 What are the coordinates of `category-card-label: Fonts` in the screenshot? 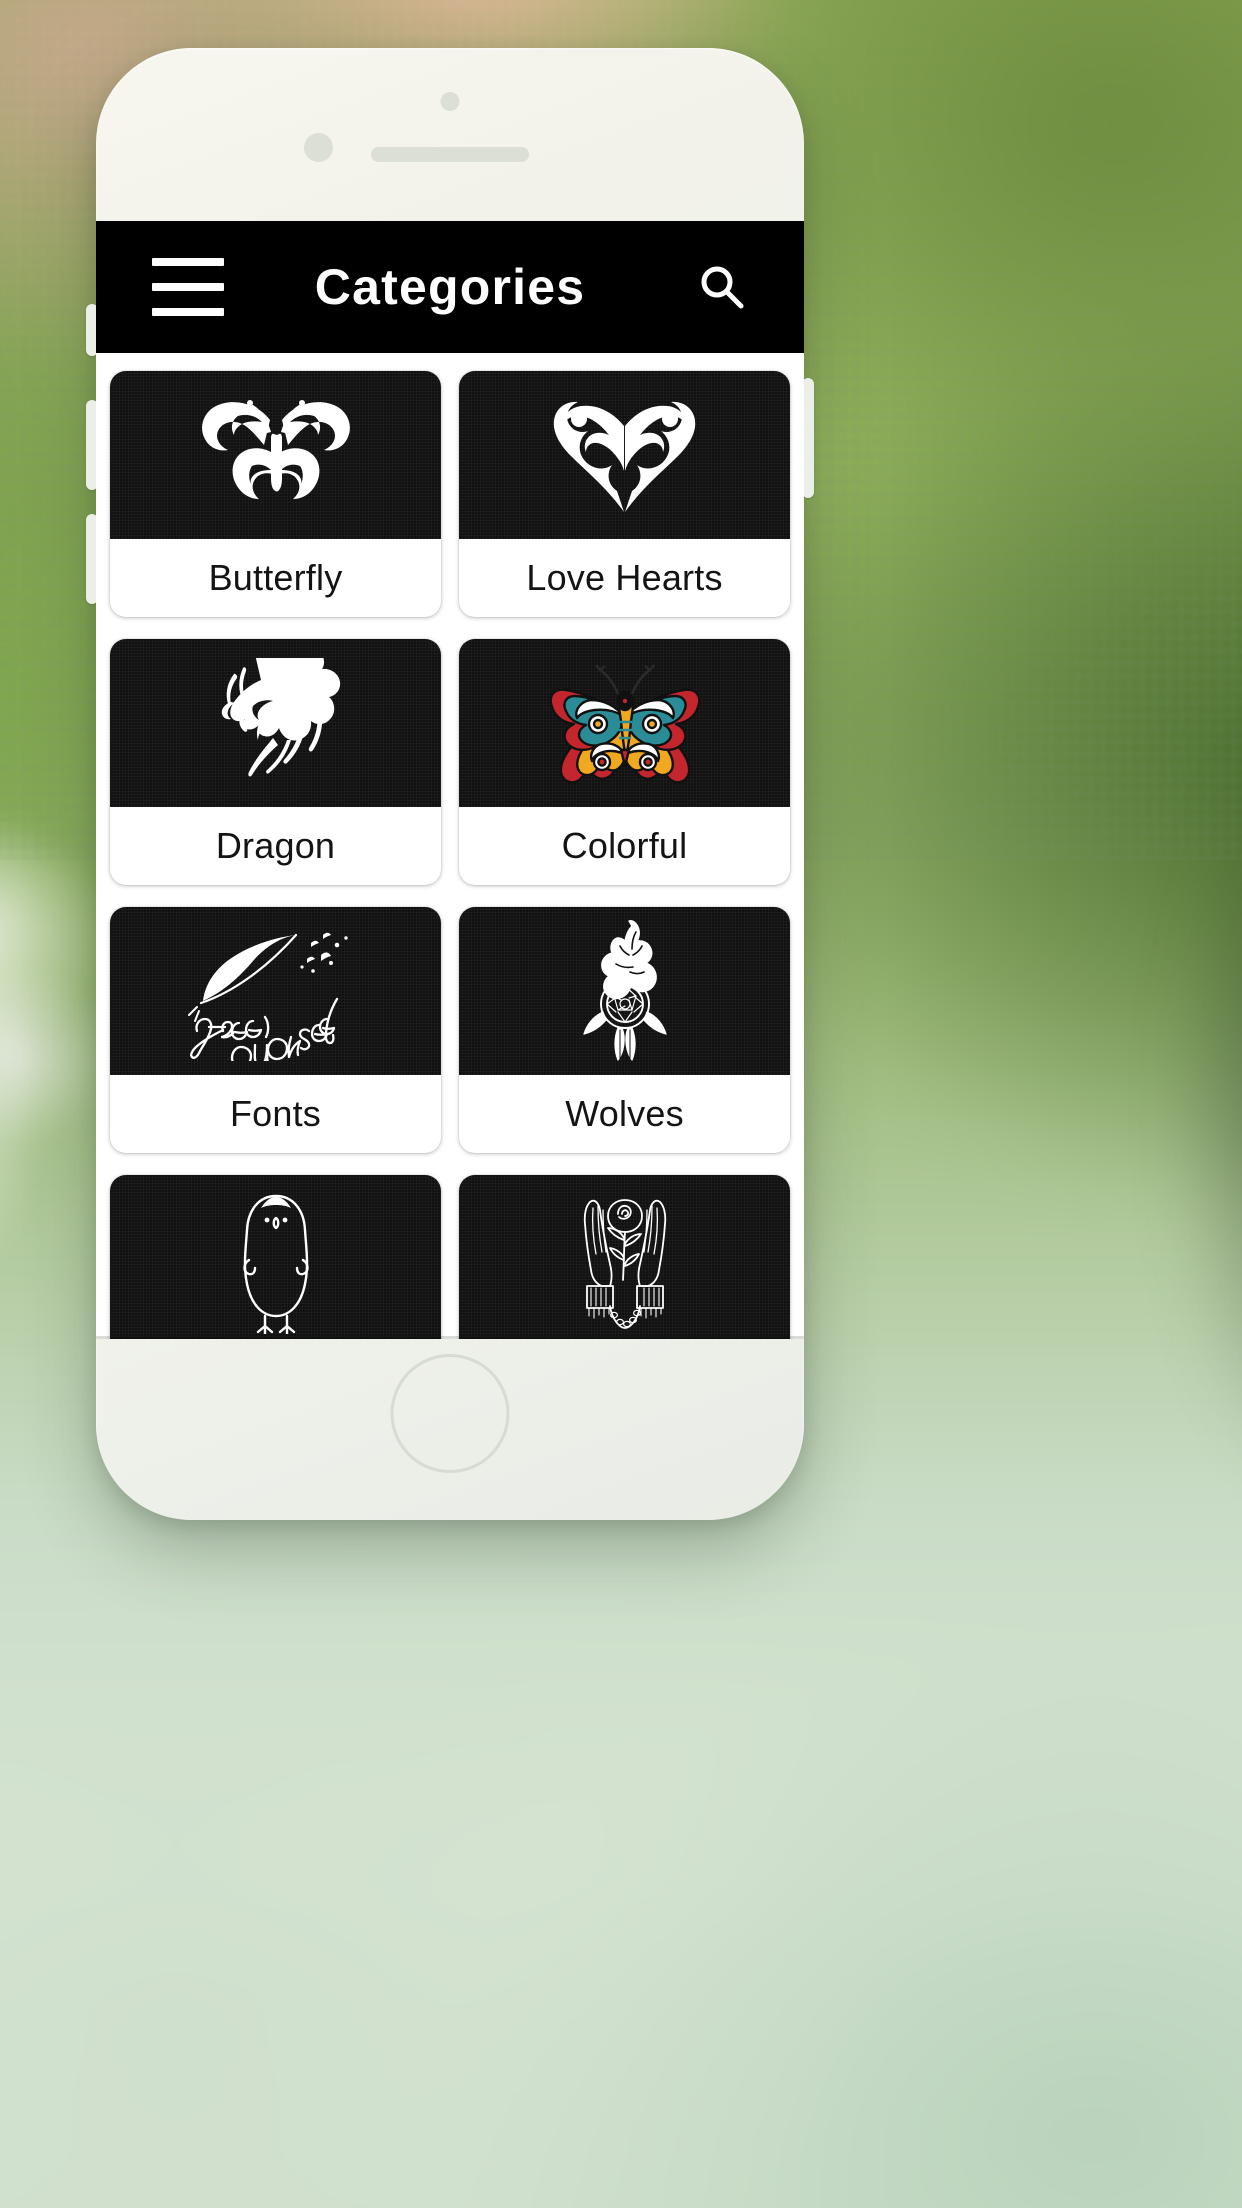 It's located at (275, 1113).